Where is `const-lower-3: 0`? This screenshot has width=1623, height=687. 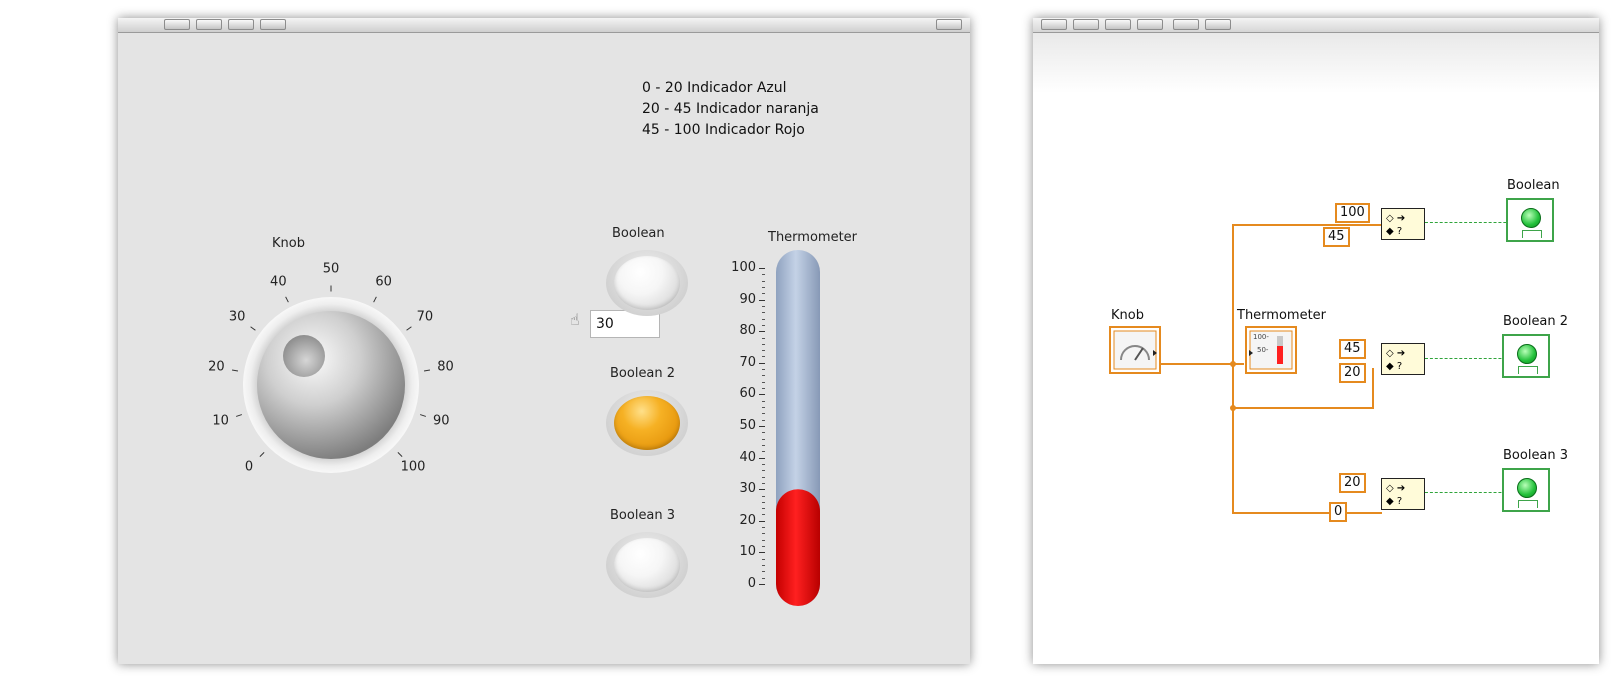 const-lower-3: 0 is located at coordinates (1338, 512).